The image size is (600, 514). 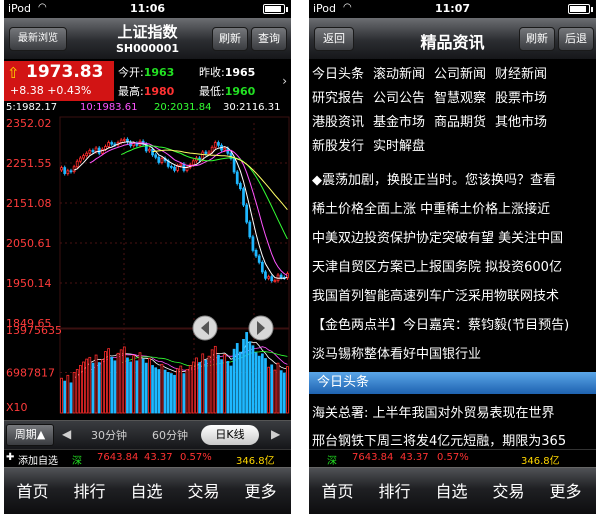 What do you see at coordinates (576, 39) in the screenshot?
I see `go-back-button: 后退` at bounding box center [576, 39].